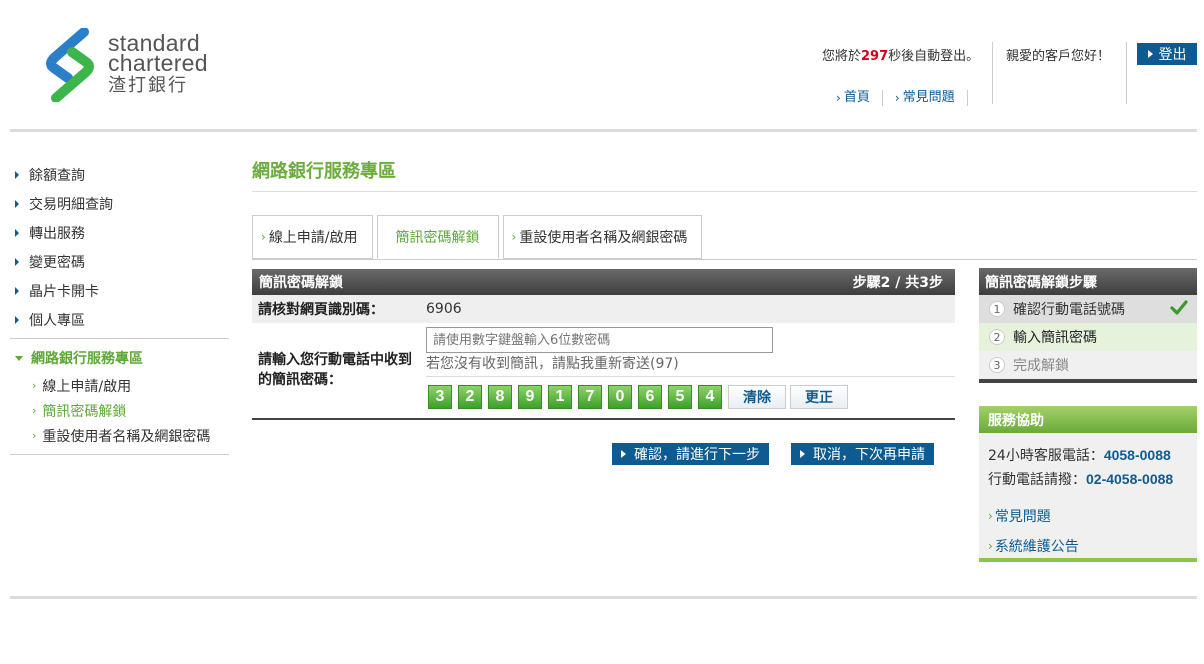 Image resolution: width=1204 pixels, height=664 pixels. Describe the element at coordinates (301, 283) in the screenshot. I see `panel-title: 簡訊密碼解鎖` at that location.